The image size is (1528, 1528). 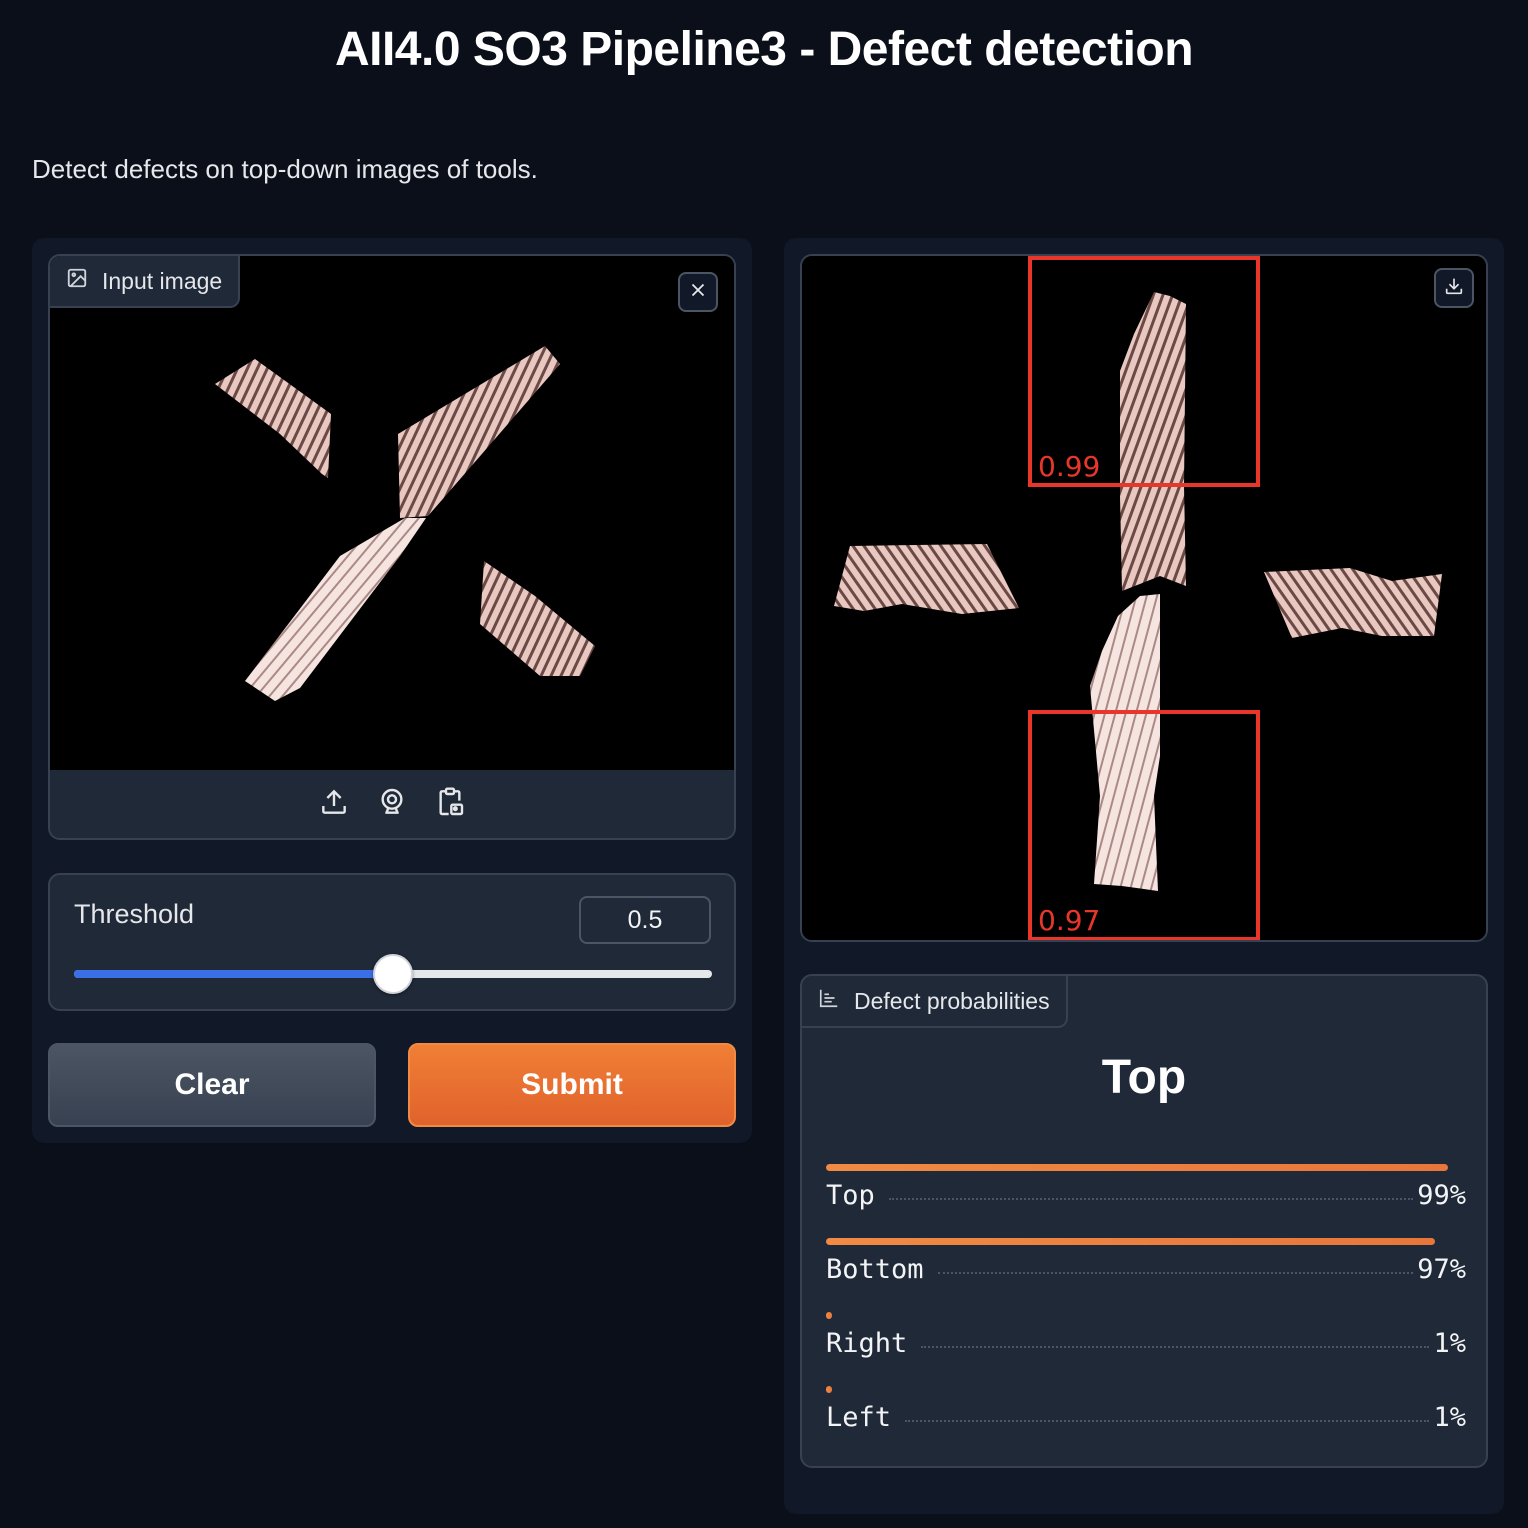 What do you see at coordinates (1144, 825) in the screenshot?
I see `detection-box-bottom: 0.97` at bounding box center [1144, 825].